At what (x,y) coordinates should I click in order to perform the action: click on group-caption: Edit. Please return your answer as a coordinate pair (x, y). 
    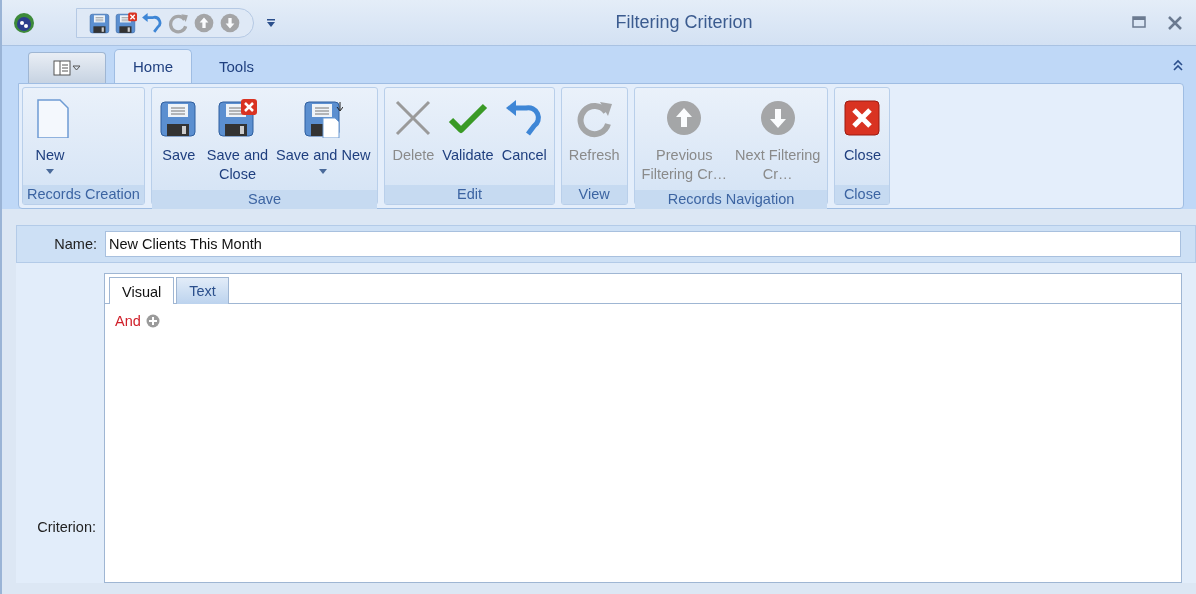
    Looking at the image, I should click on (469, 194).